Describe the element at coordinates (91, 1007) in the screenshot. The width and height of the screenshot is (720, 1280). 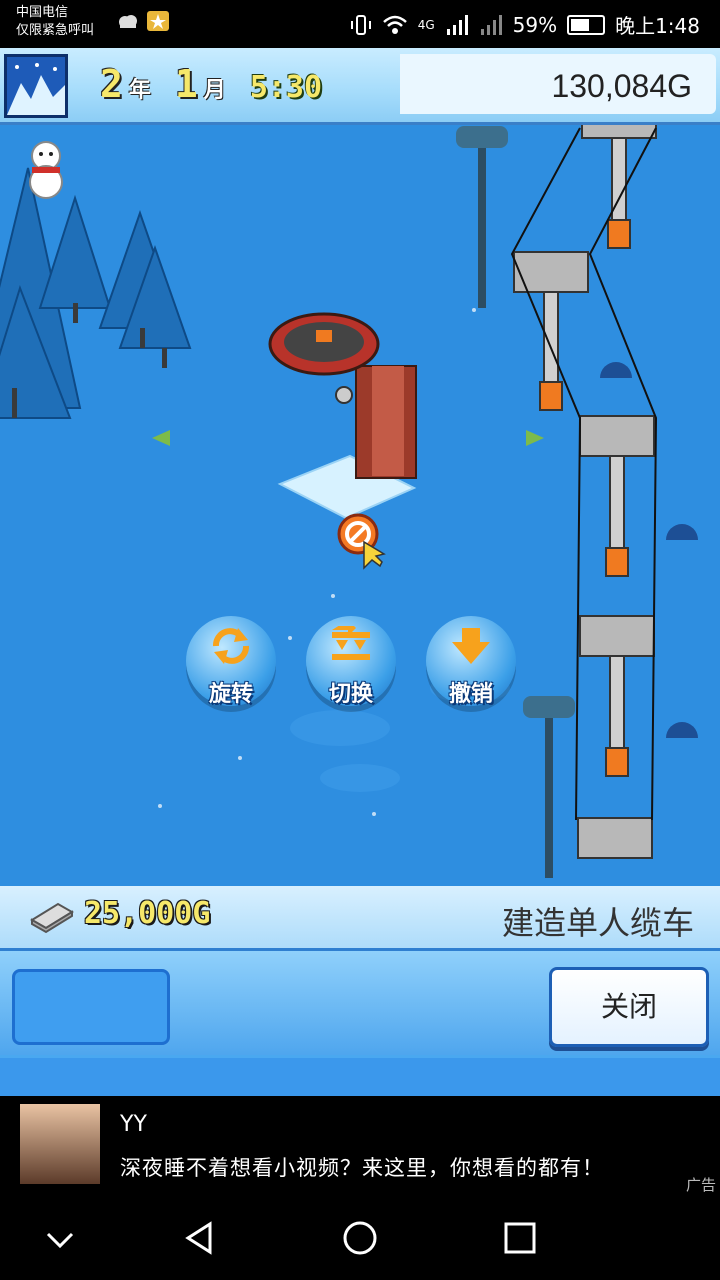
I see `empty-slot-button` at that location.